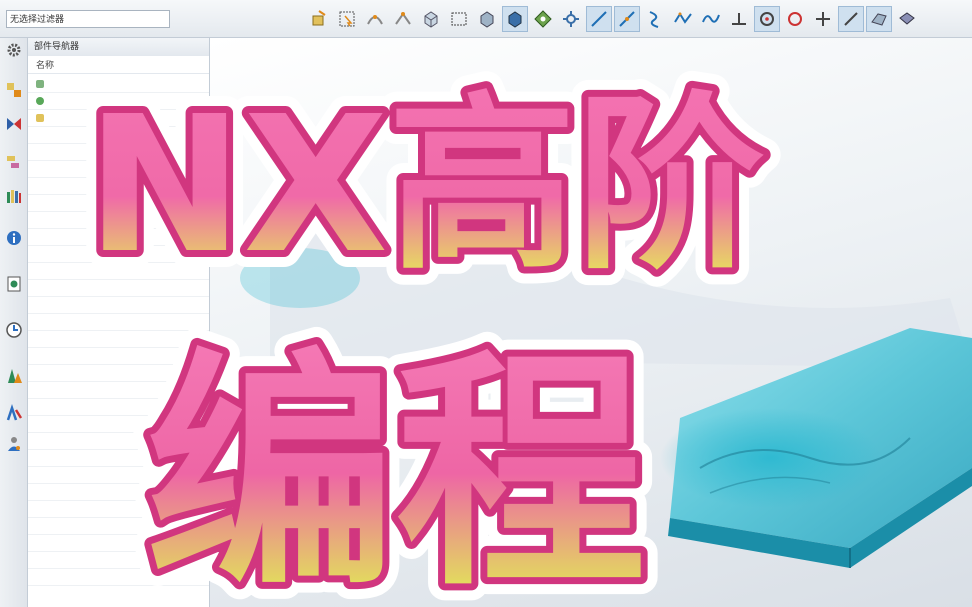 This screenshot has height=607, width=972. I want to click on circle-center-icon, so click(767, 19).